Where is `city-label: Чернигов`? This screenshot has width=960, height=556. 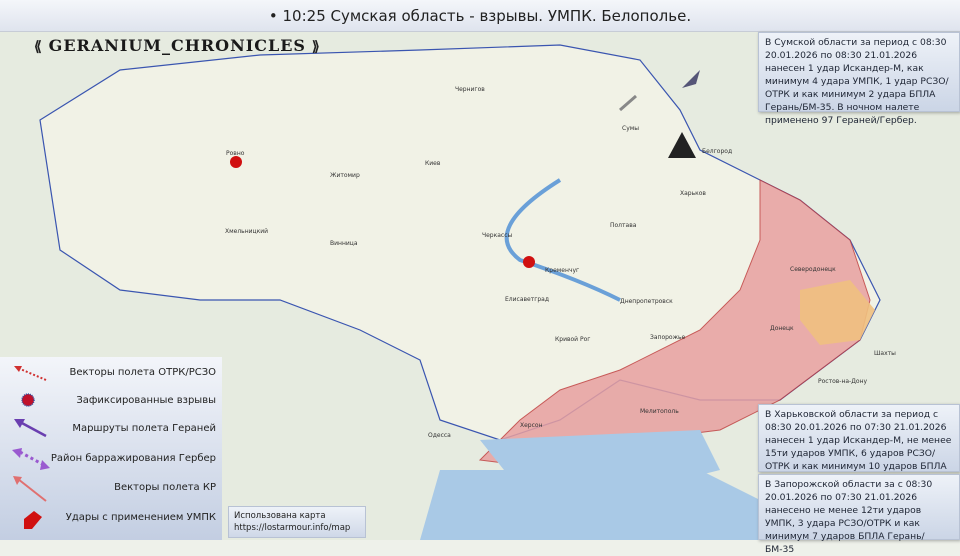 city-label: Чернигов is located at coordinates (470, 89).